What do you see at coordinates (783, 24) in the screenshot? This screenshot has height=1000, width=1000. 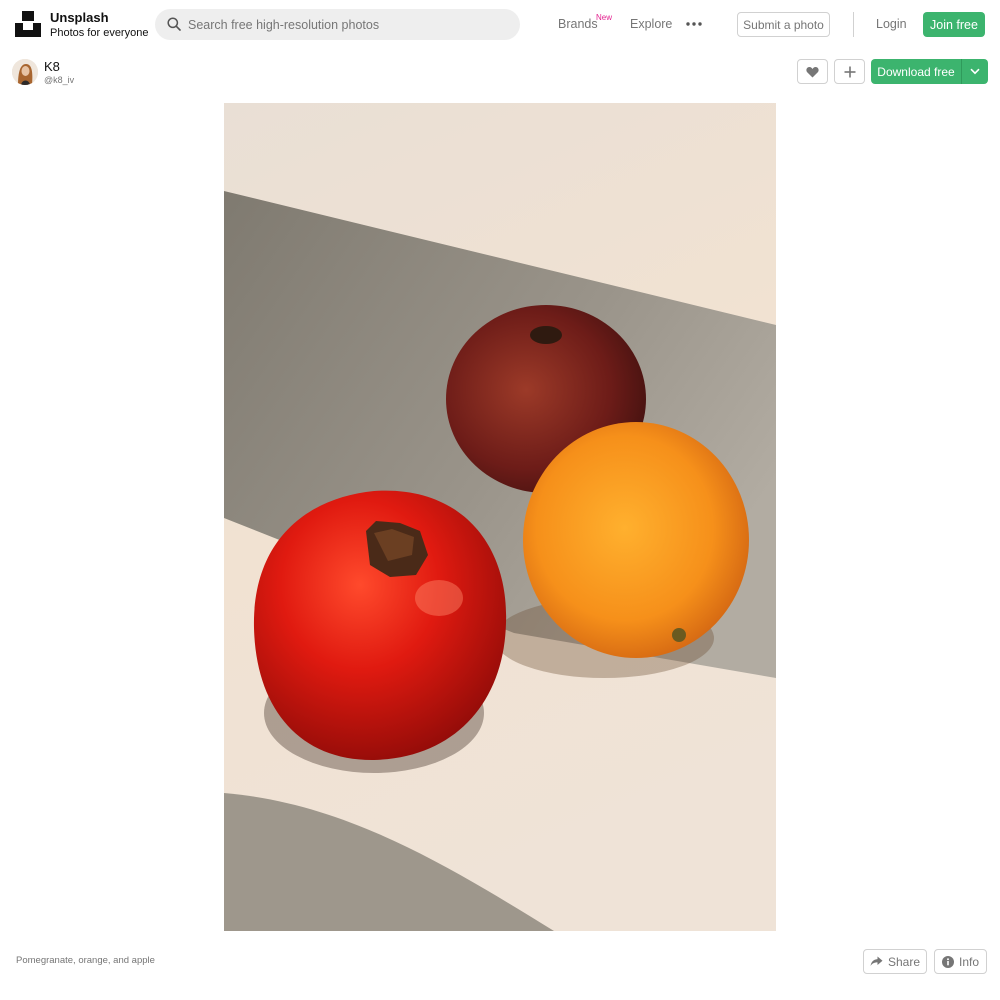 I see `submit-photo-button: Submit a photo` at bounding box center [783, 24].